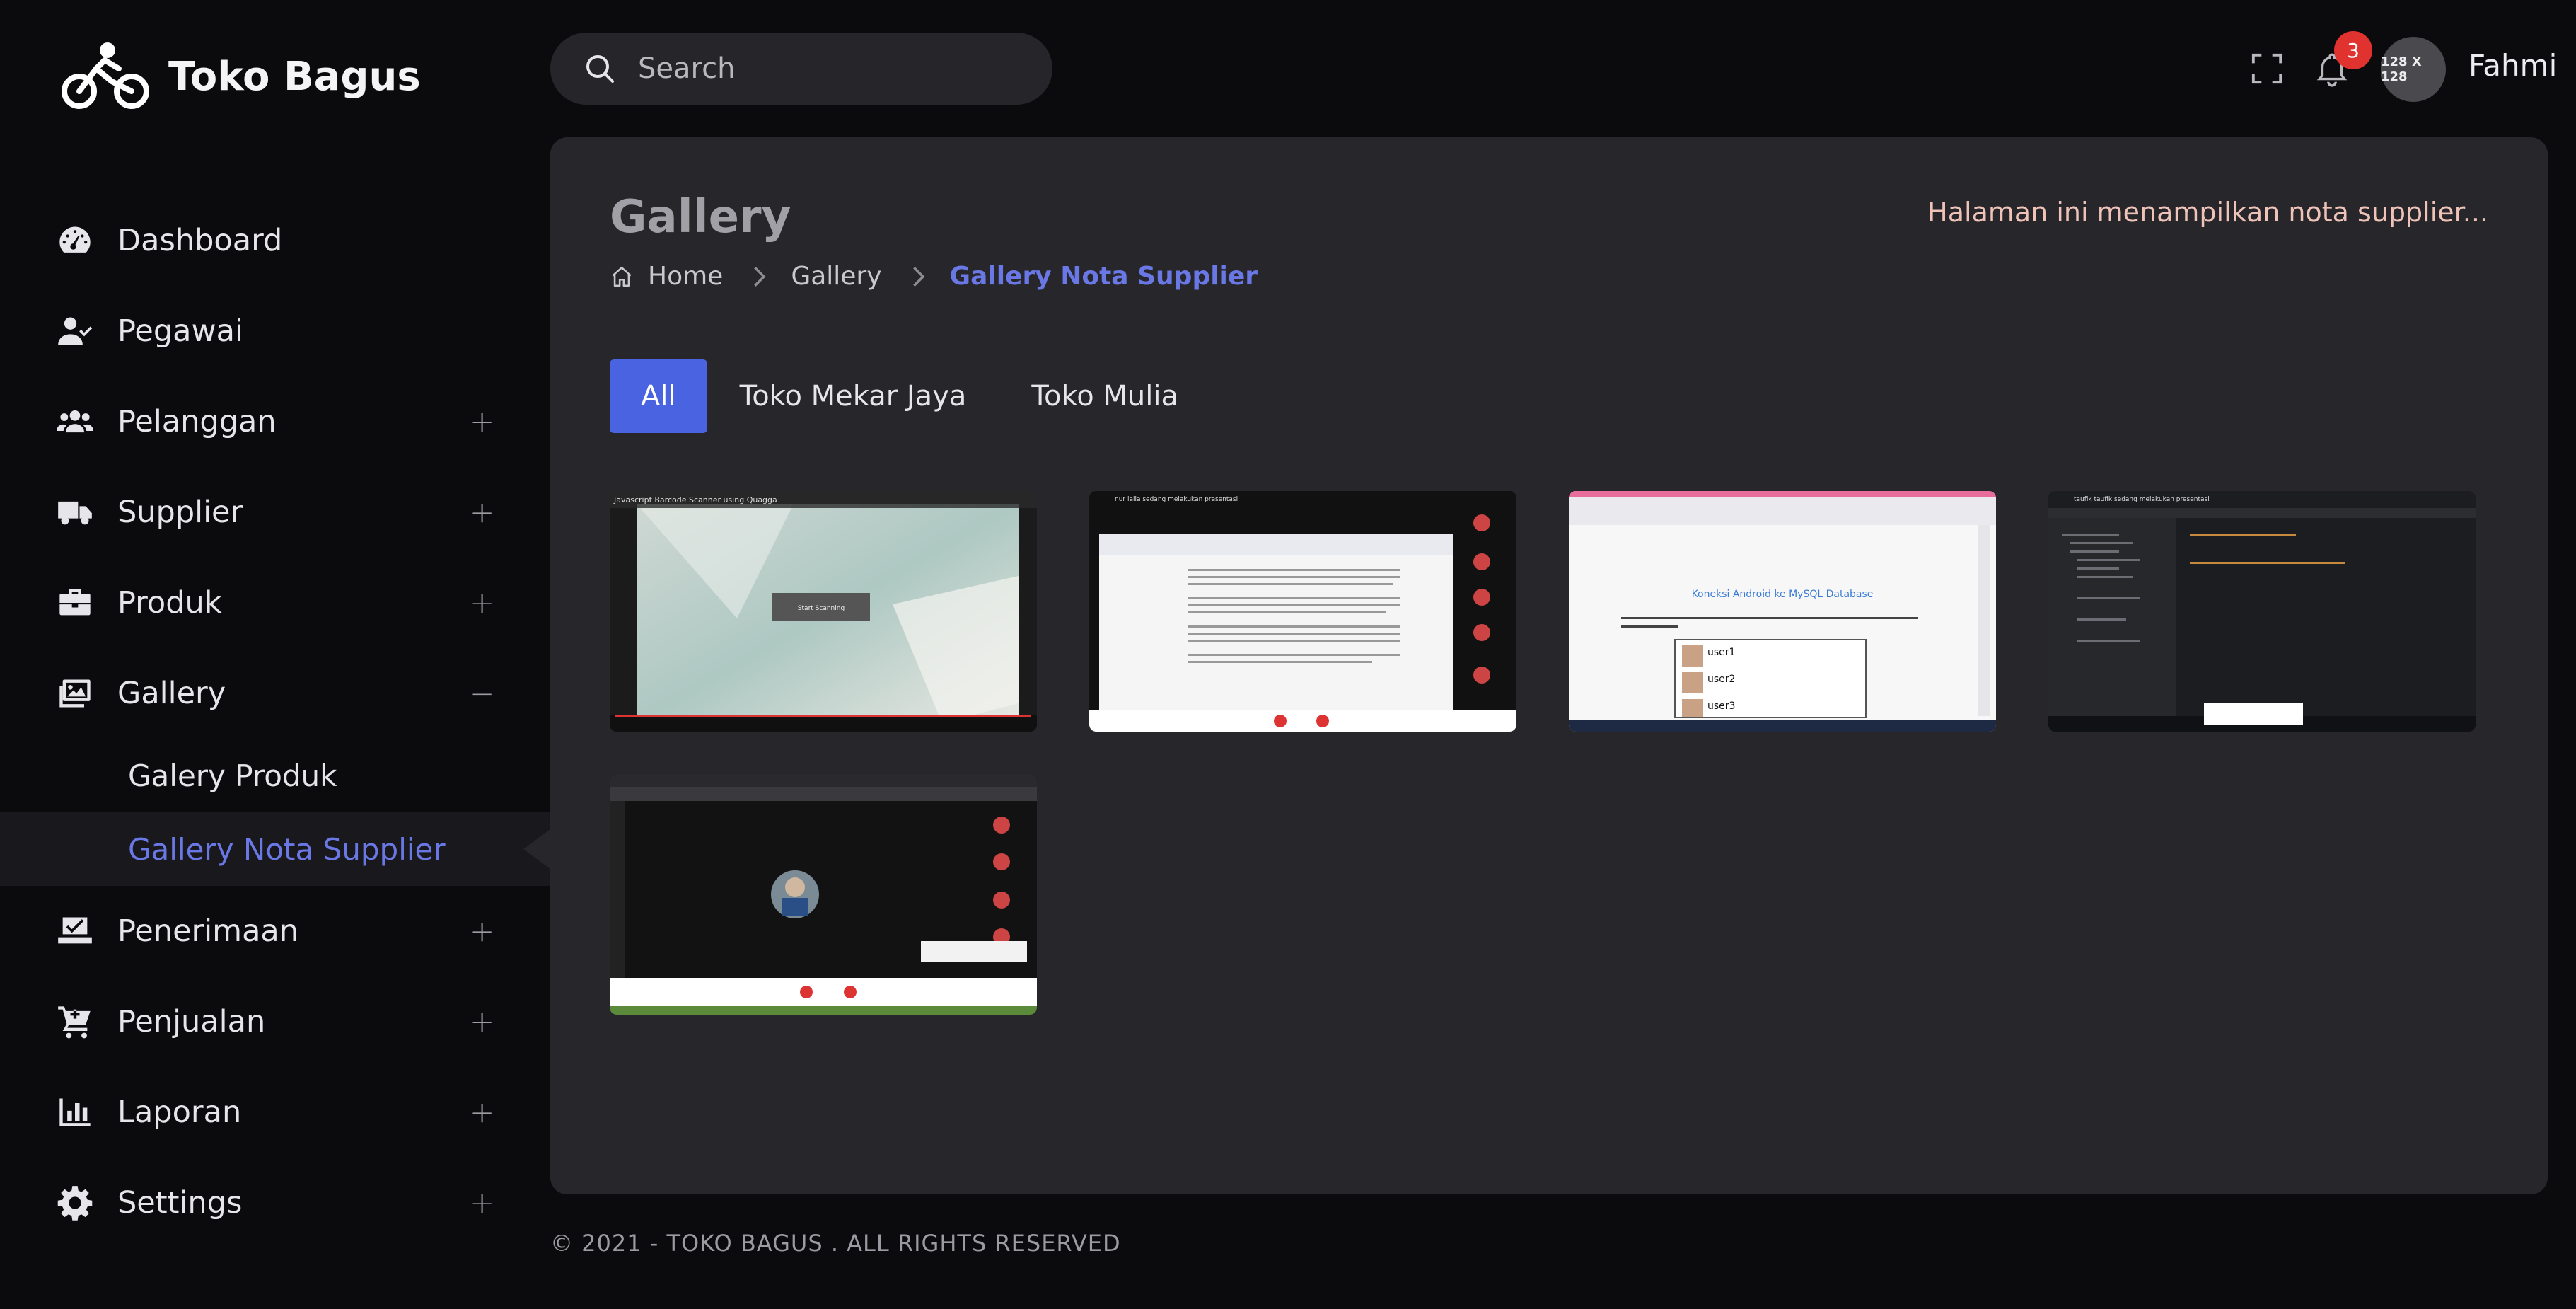 The height and width of the screenshot is (1309, 2576). What do you see at coordinates (1302, 611) in the screenshot?
I see `gallery-thumbnail: nur laila sedang melakukan presentasi` at bounding box center [1302, 611].